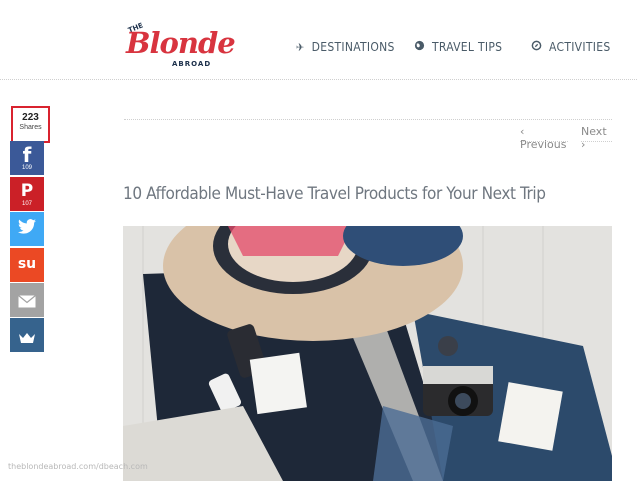  Describe the element at coordinates (181, 43) in the screenshot. I see `logo-blonde: Blonde` at that location.